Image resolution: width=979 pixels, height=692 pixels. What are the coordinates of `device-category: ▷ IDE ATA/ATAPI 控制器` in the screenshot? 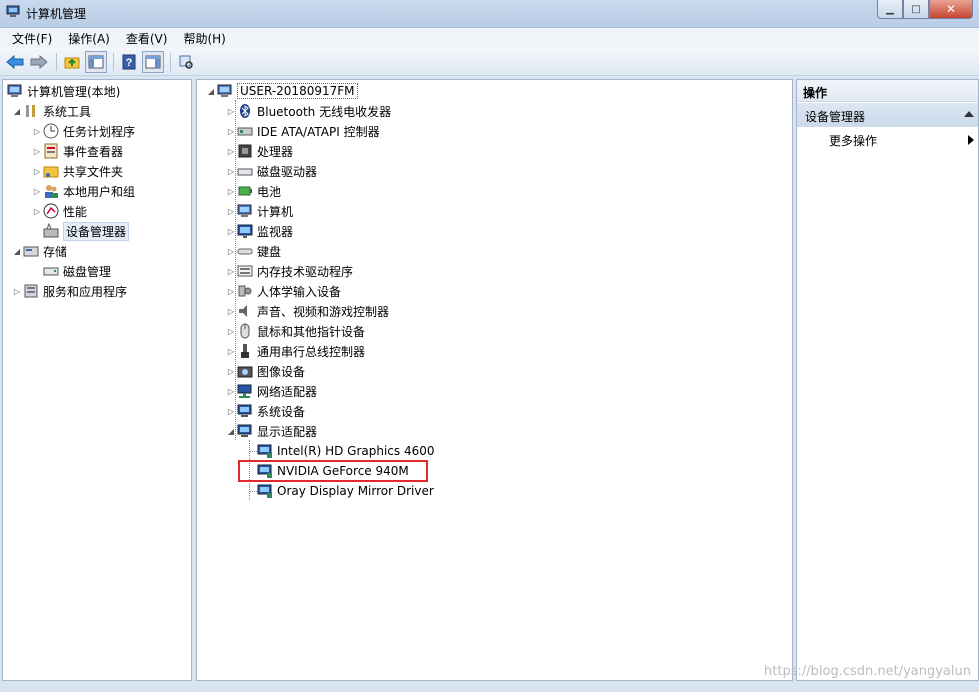 It's located at (302, 131).